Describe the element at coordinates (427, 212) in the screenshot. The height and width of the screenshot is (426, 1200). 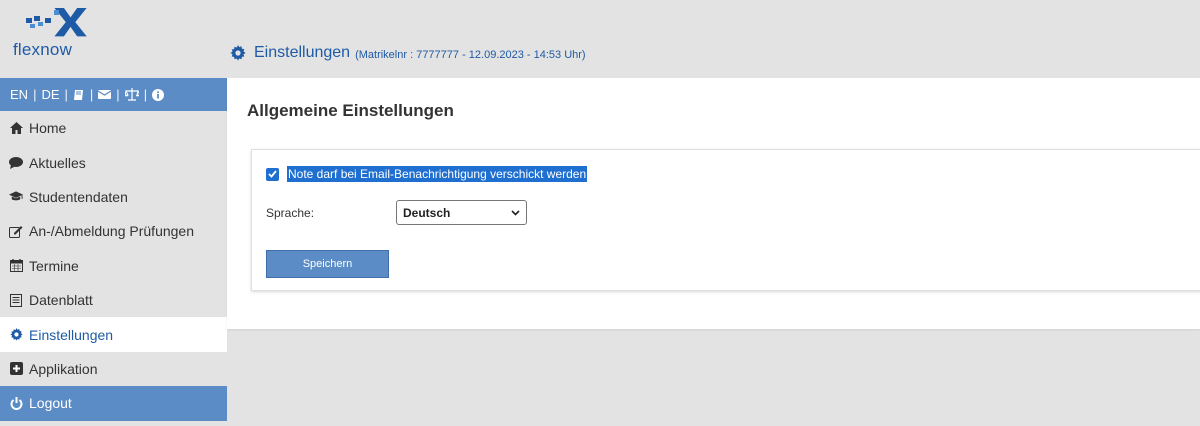
I see `language-select-value: Deutsch` at that location.